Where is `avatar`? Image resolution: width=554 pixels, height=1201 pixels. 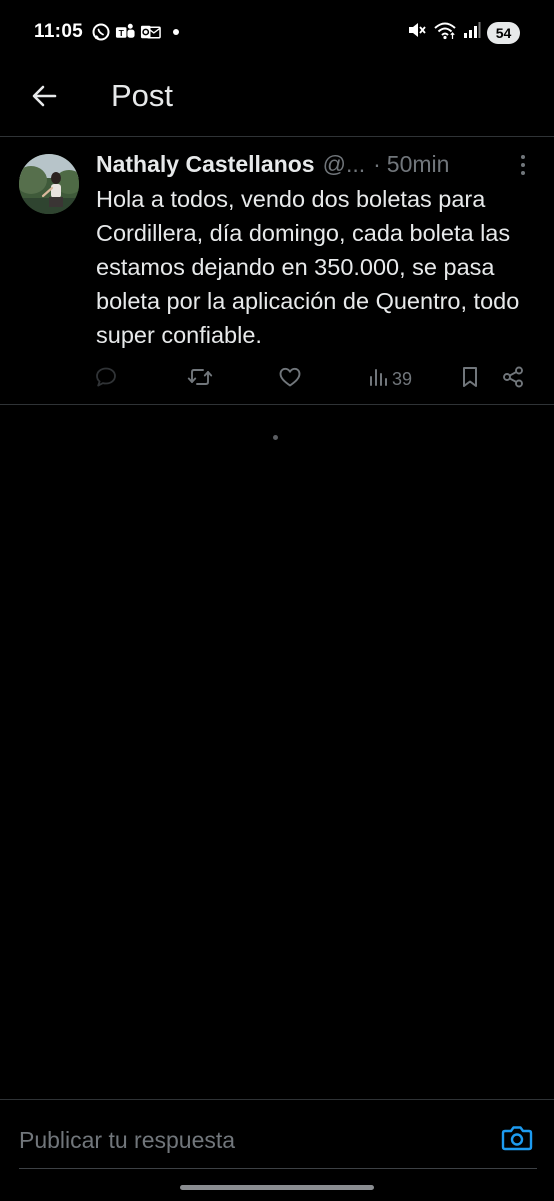 avatar is located at coordinates (49, 184).